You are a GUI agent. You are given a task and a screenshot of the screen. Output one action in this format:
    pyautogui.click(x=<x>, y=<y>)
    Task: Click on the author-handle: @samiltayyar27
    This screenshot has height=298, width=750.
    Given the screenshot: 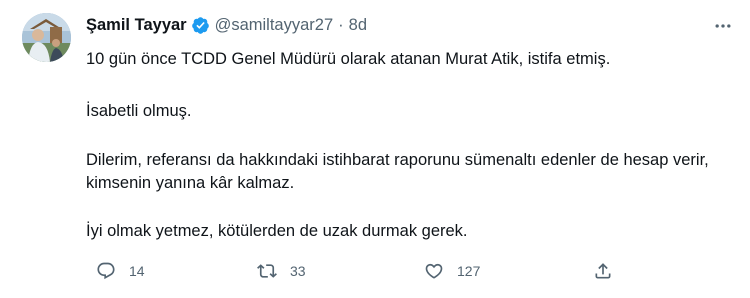 What is the action you would take?
    pyautogui.click(x=274, y=25)
    